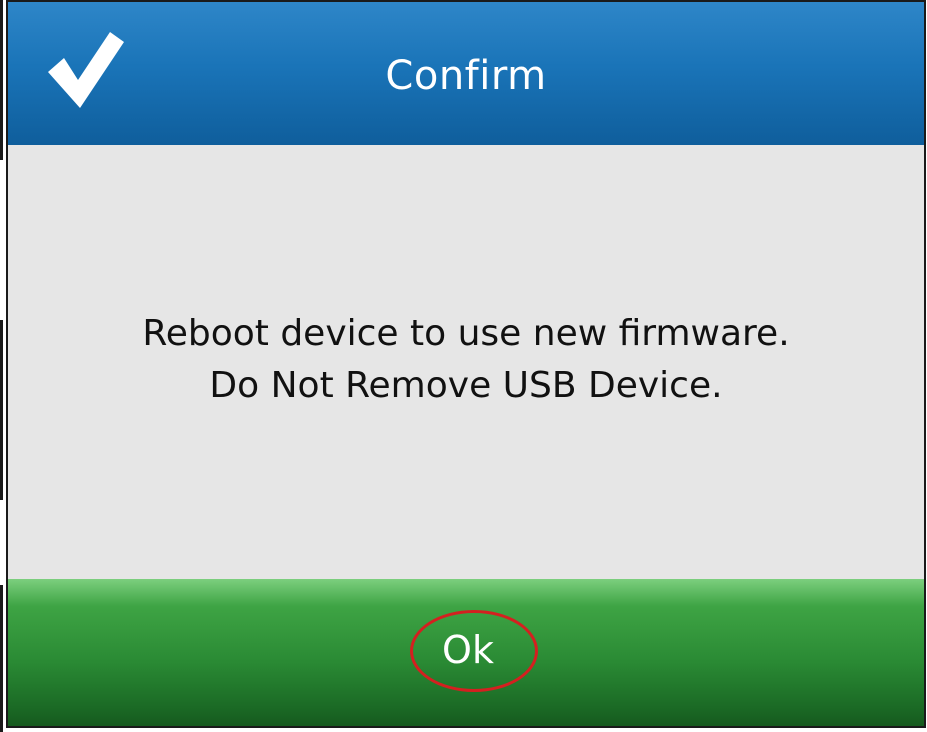 The height and width of the screenshot is (732, 927). I want to click on message-line-1: Reboot device to use new firmware., so click(466, 333).